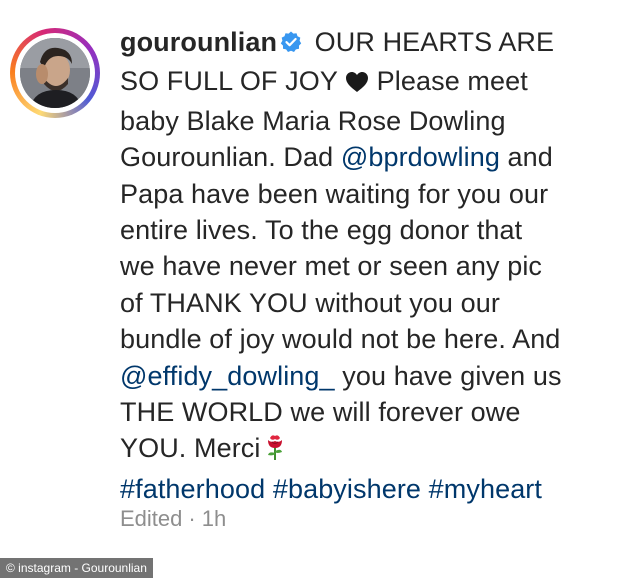  Describe the element at coordinates (310, 302) in the screenshot. I see `caption-line-8: of THANK YOU without you our` at that location.